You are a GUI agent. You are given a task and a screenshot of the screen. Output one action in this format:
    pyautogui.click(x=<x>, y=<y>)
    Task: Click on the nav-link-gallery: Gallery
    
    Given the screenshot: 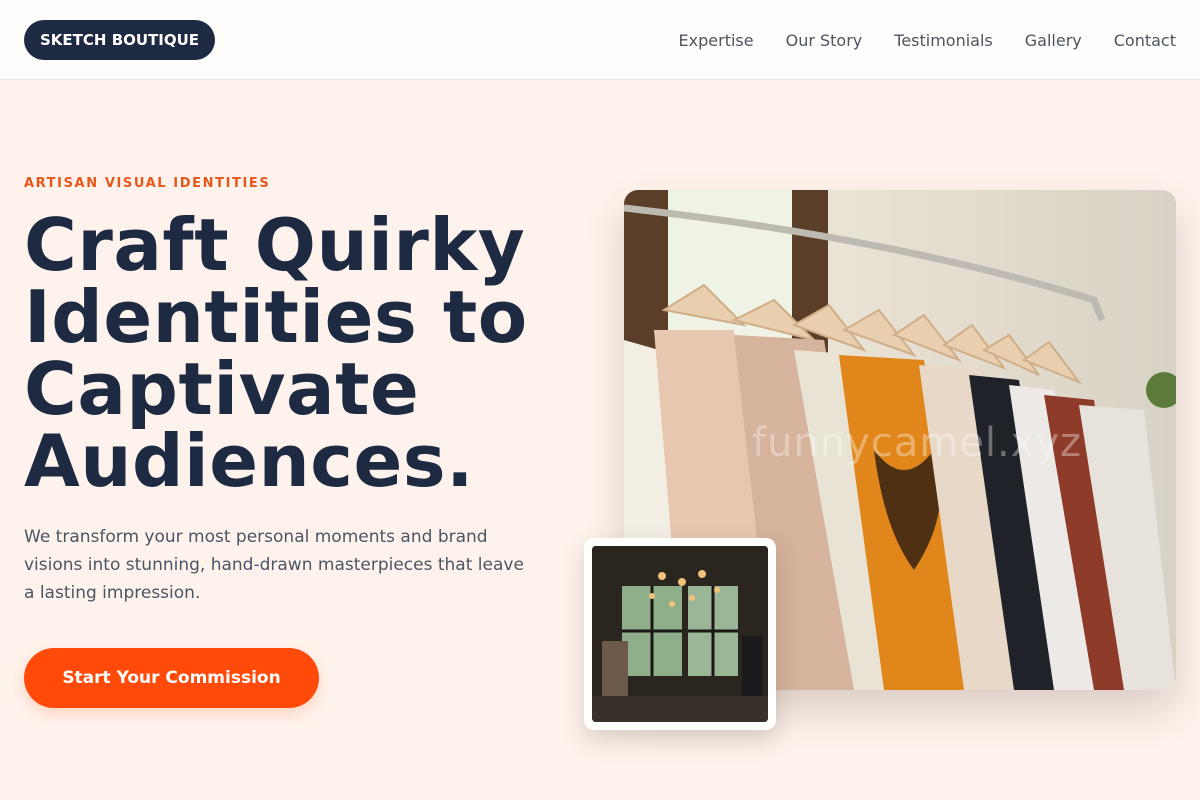 What is the action you would take?
    pyautogui.click(x=1053, y=40)
    